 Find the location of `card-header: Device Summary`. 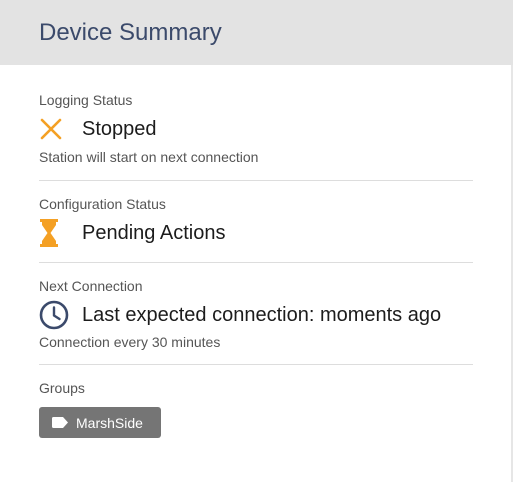

card-header: Device Summary is located at coordinates (256, 32).